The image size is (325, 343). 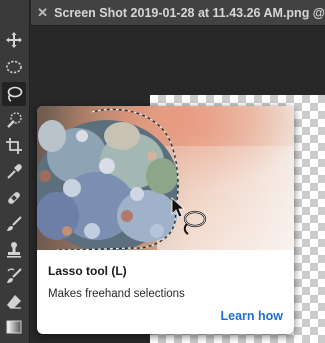 I want to click on bandage-icon, so click(x=14, y=198).